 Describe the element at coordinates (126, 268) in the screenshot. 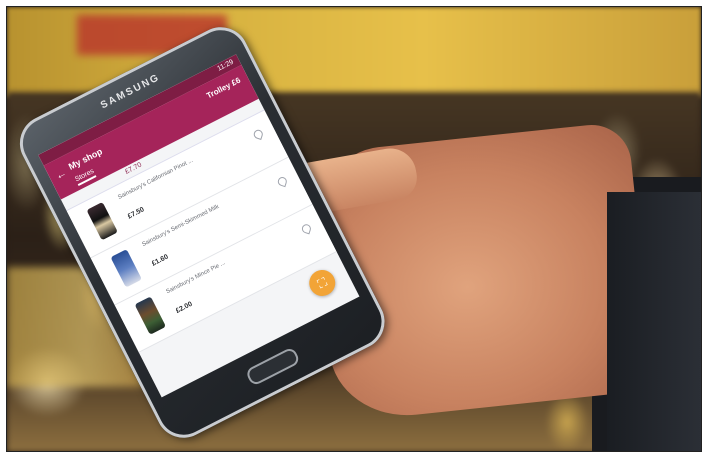

I see `milk-carton-image` at that location.